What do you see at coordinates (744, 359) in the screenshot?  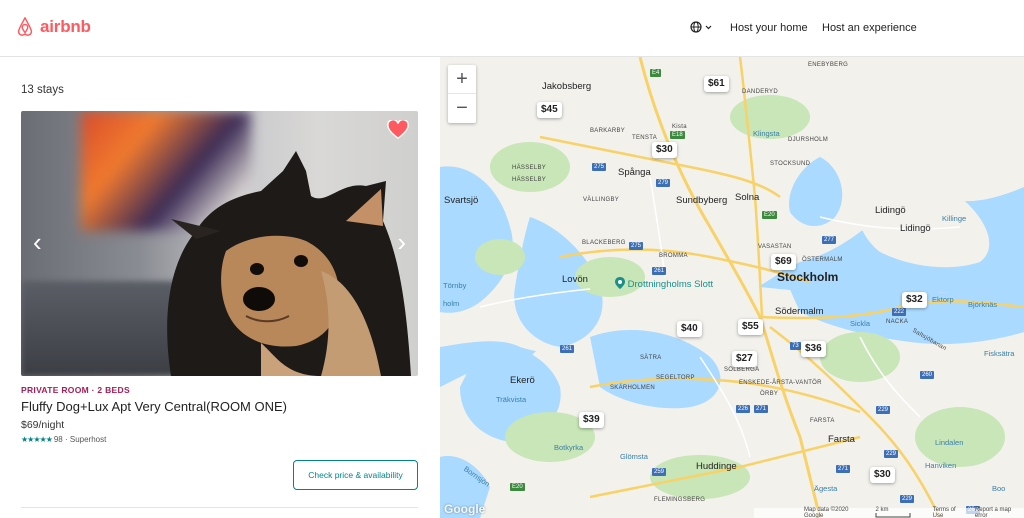 I see `price-pin: $27` at bounding box center [744, 359].